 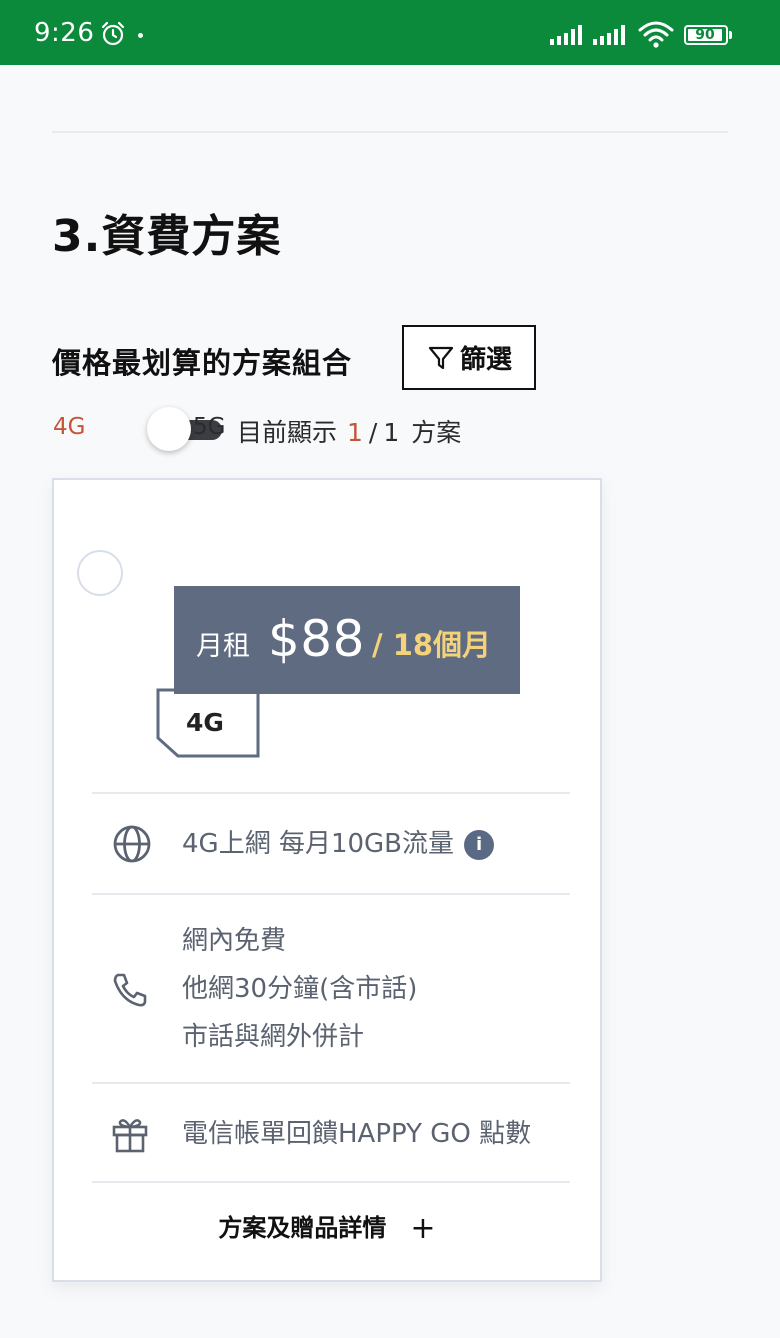 I want to click on top-divider, so click(x=390, y=132).